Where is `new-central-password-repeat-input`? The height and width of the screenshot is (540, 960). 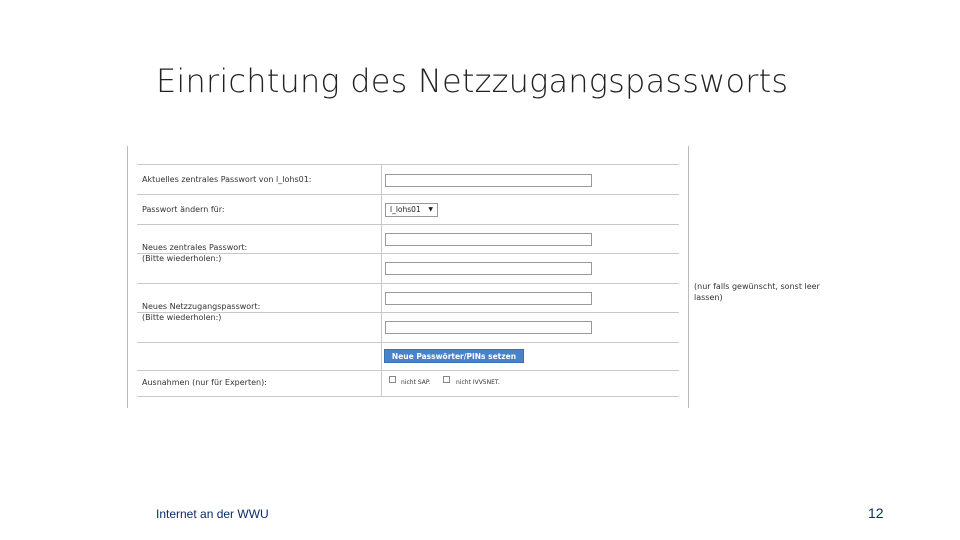
new-central-password-repeat-input is located at coordinates (488, 268).